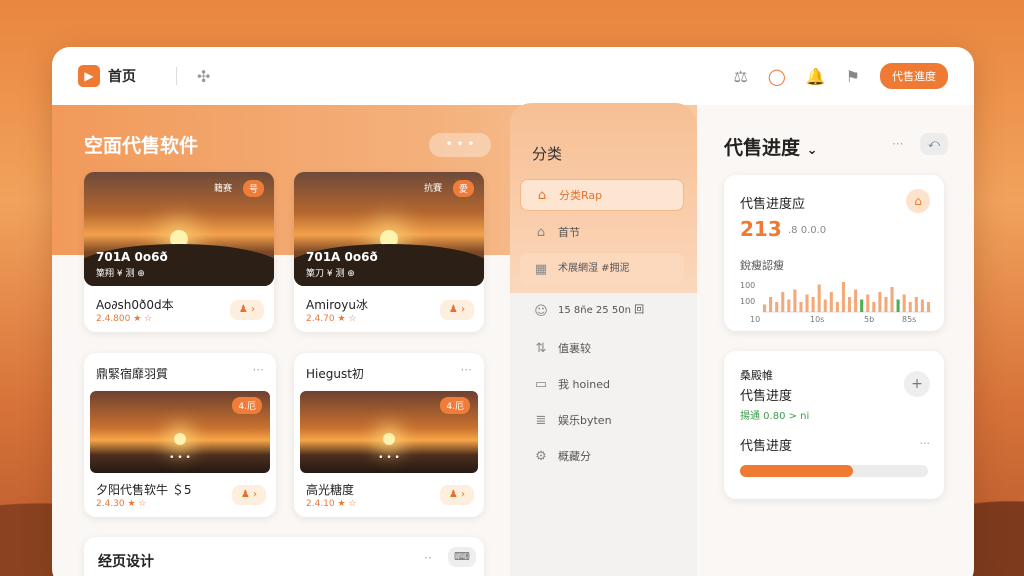  I want to click on card-rating: 2.4.30 ★ ☆, so click(121, 504).